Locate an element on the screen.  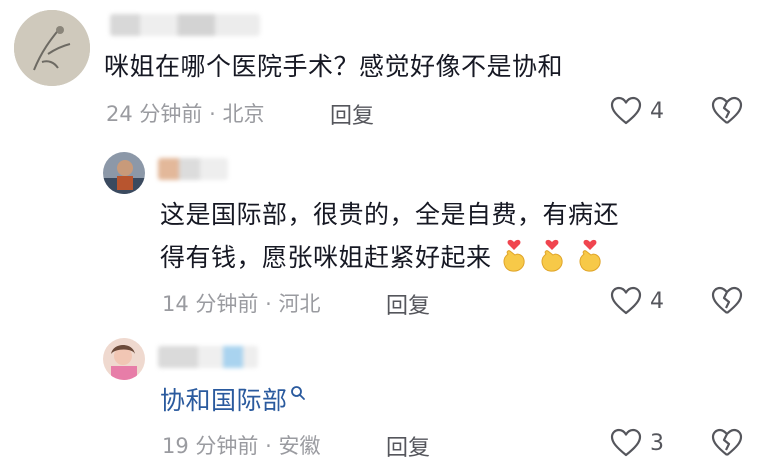
location: 河北 is located at coordinates (299, 304).